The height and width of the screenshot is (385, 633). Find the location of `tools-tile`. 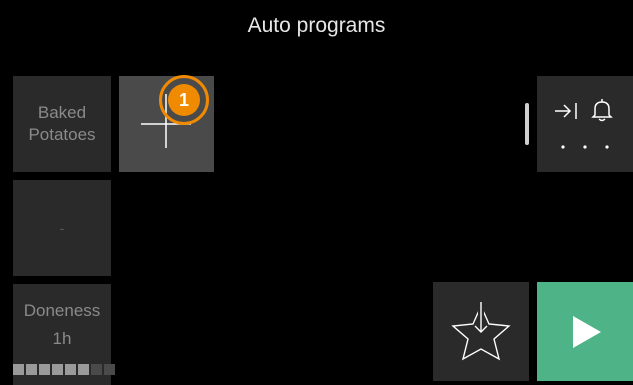

tools-tile is located at coordinates (585, 124).